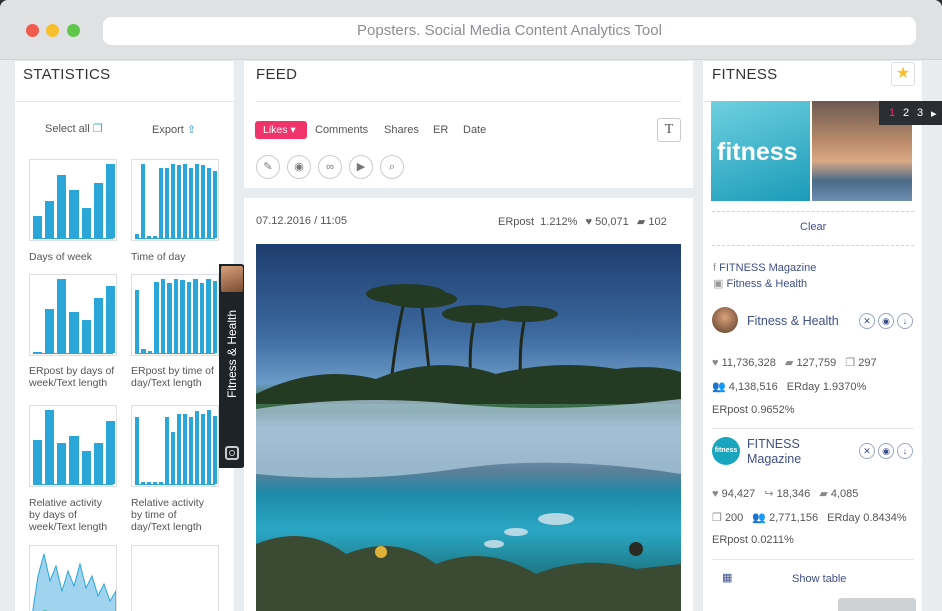 Image resolution: width=942 pixels, height=611 pixels. Describe the element at coordinates (886, 451) in the screenshot. I see `account-2-view-button: ◉` at that location.